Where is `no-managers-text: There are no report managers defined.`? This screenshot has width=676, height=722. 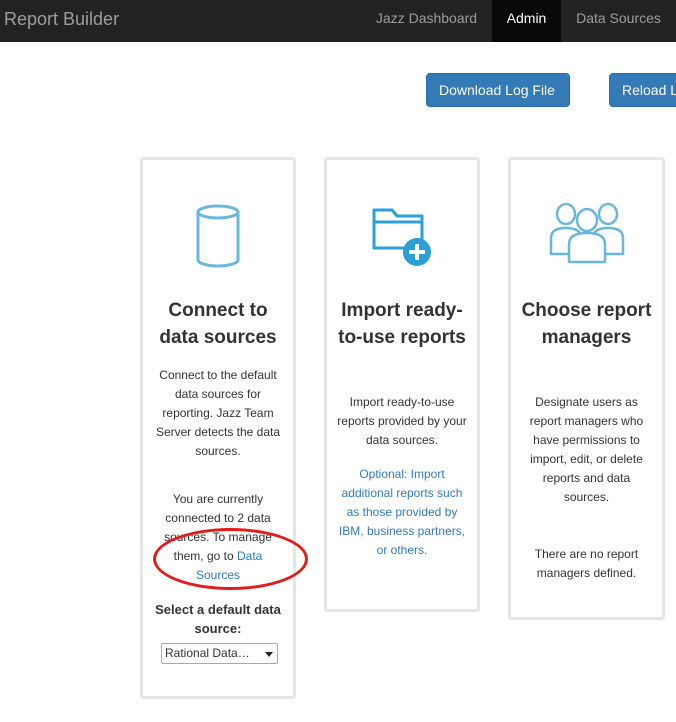 no-managers-text: There are no report managers defined. is located at coordinates (586, 563).